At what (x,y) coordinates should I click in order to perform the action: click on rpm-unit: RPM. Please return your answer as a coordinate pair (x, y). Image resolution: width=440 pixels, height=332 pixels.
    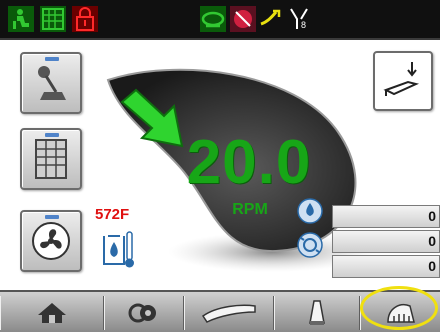
    Looking at the image, I should click on (250, 209).